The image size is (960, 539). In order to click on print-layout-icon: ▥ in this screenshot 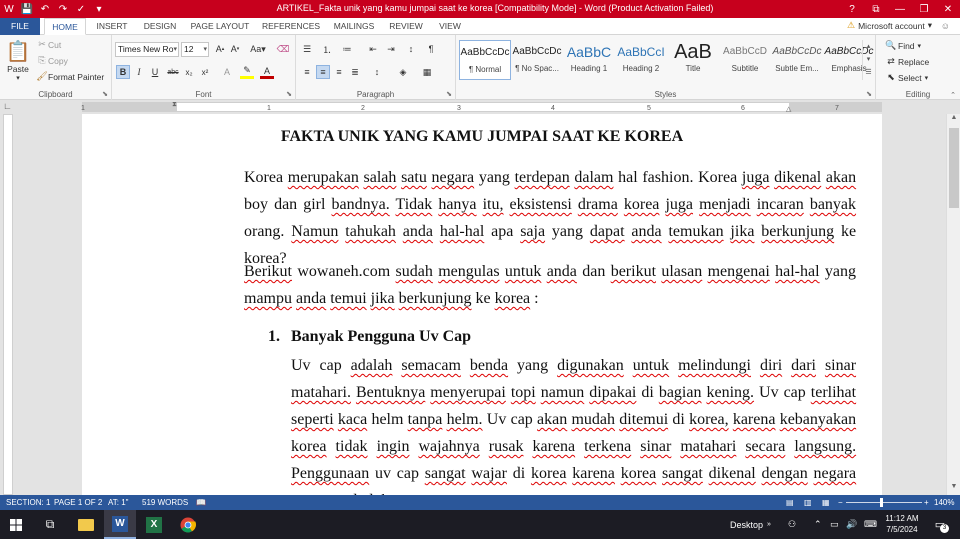, I will do `click(808, 502)`.